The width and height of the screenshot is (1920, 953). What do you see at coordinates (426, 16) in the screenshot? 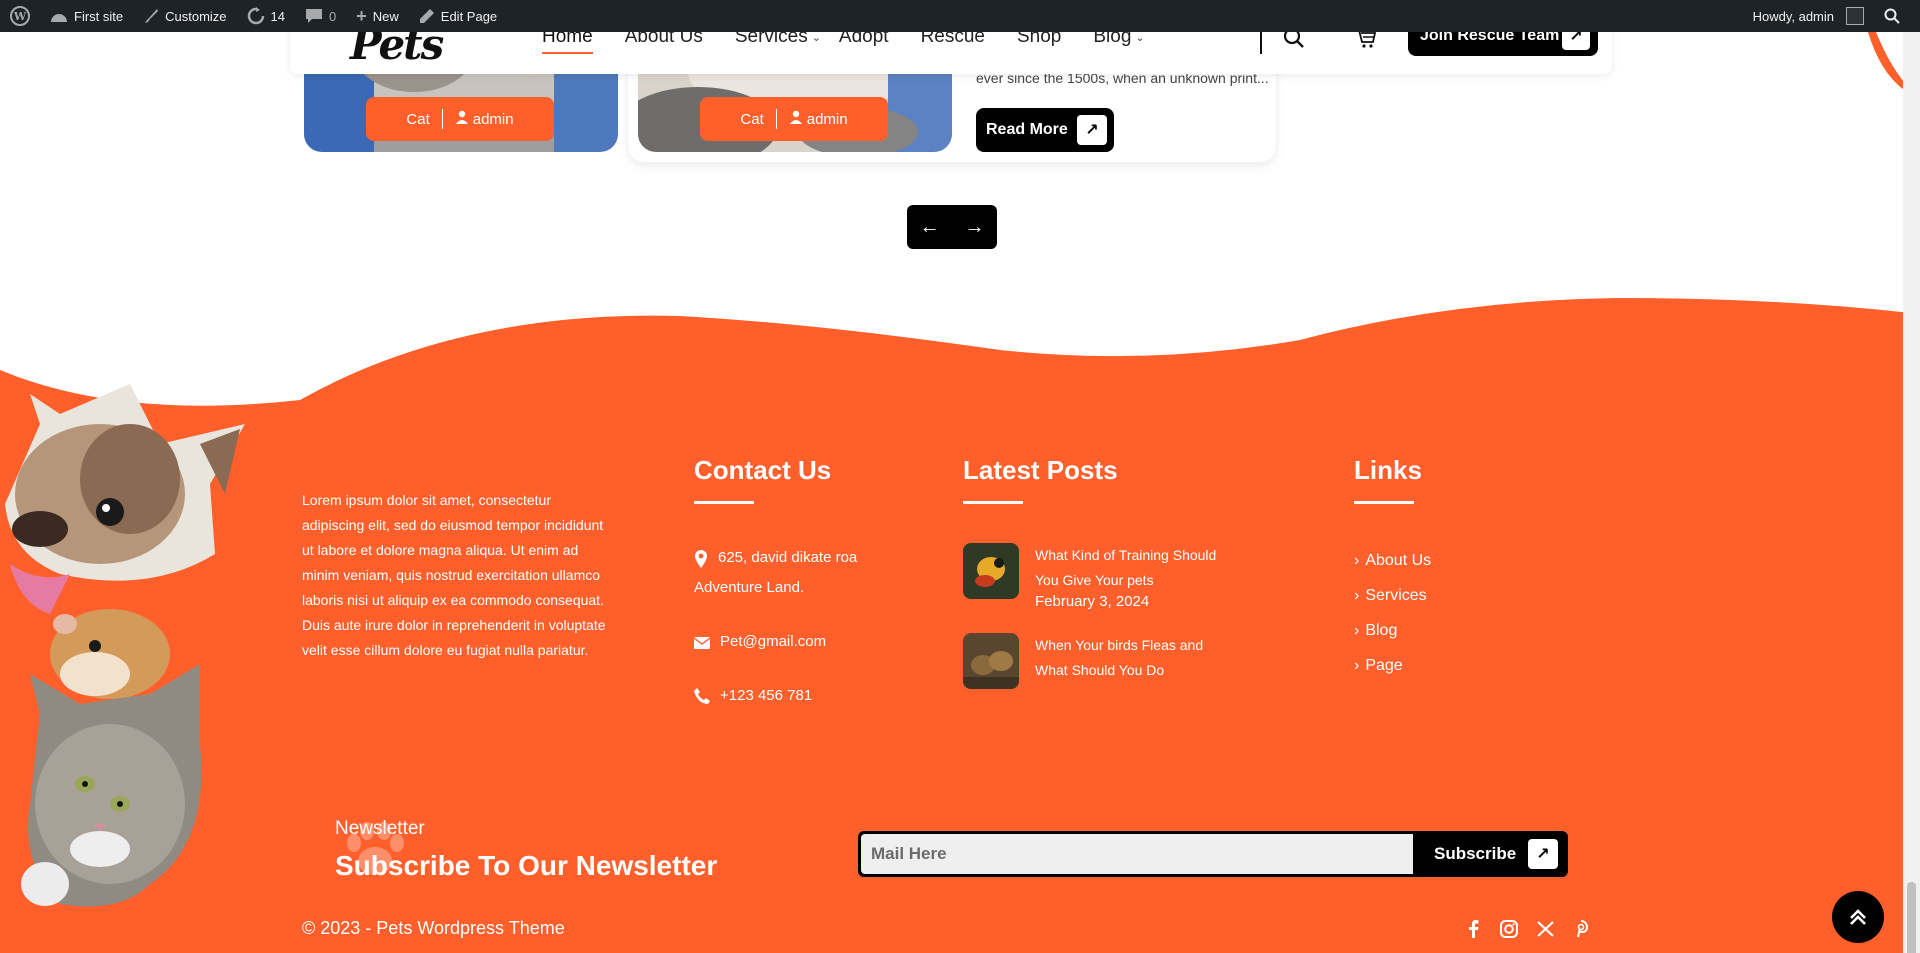
I see `pencil-icon` at bounding box center [426, 16].